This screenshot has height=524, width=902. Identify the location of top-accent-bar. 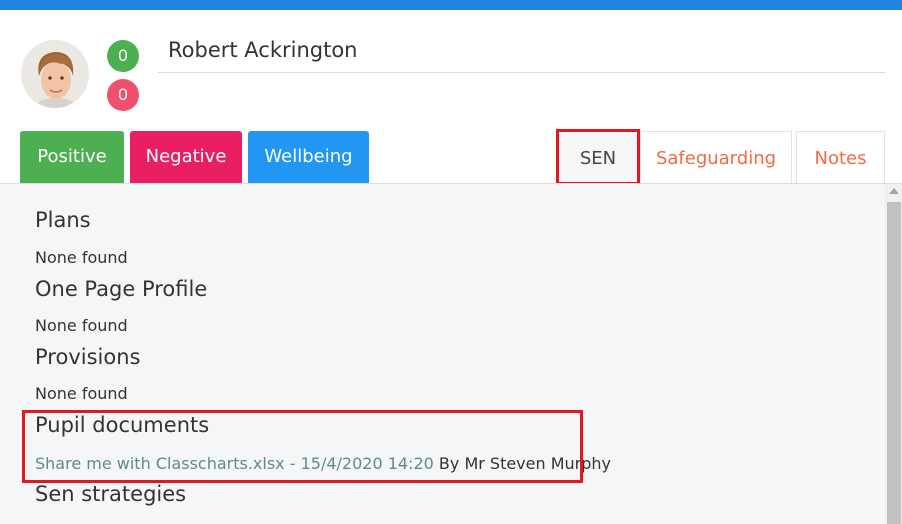
(451, 5).